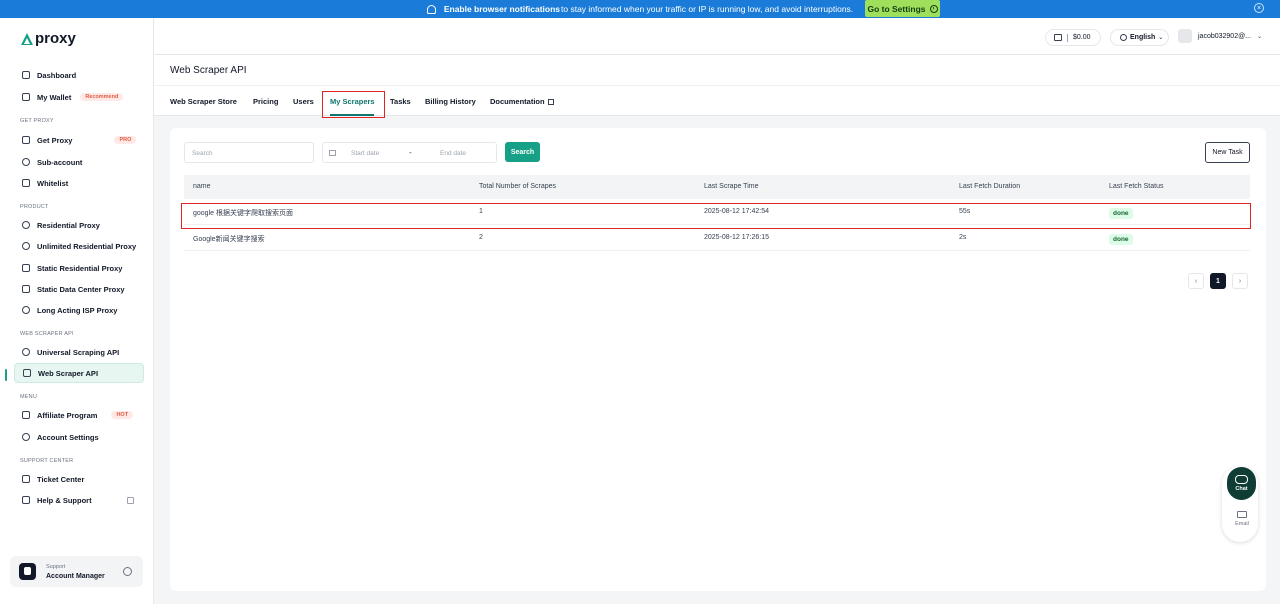  I want to click on page-title: Web Scraper API, so click(208, 70).